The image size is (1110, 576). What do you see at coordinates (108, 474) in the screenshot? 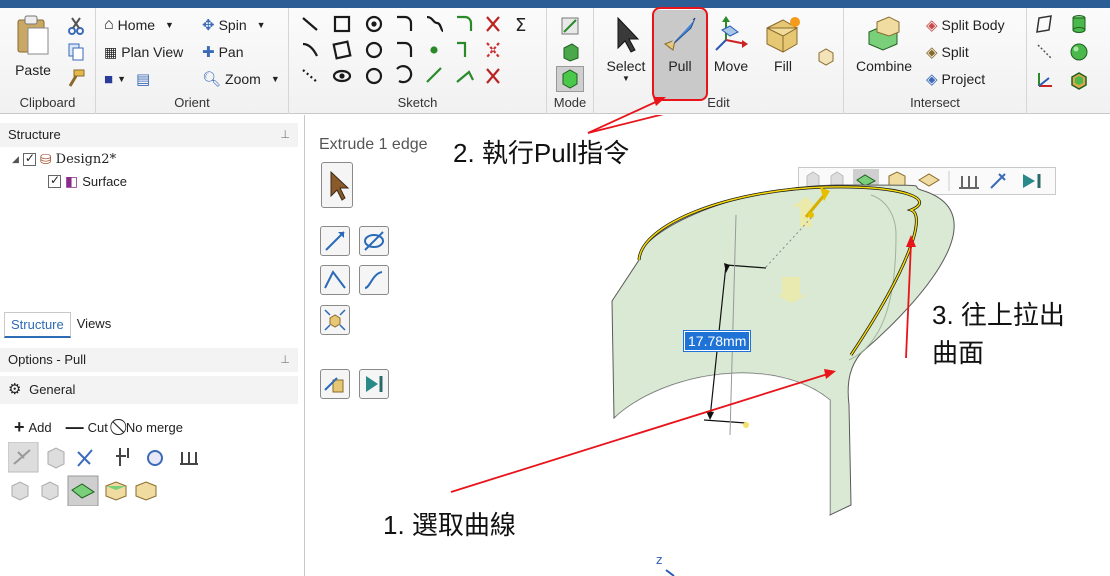
I see `pull-options-icons` at bounding box center [108, 474].